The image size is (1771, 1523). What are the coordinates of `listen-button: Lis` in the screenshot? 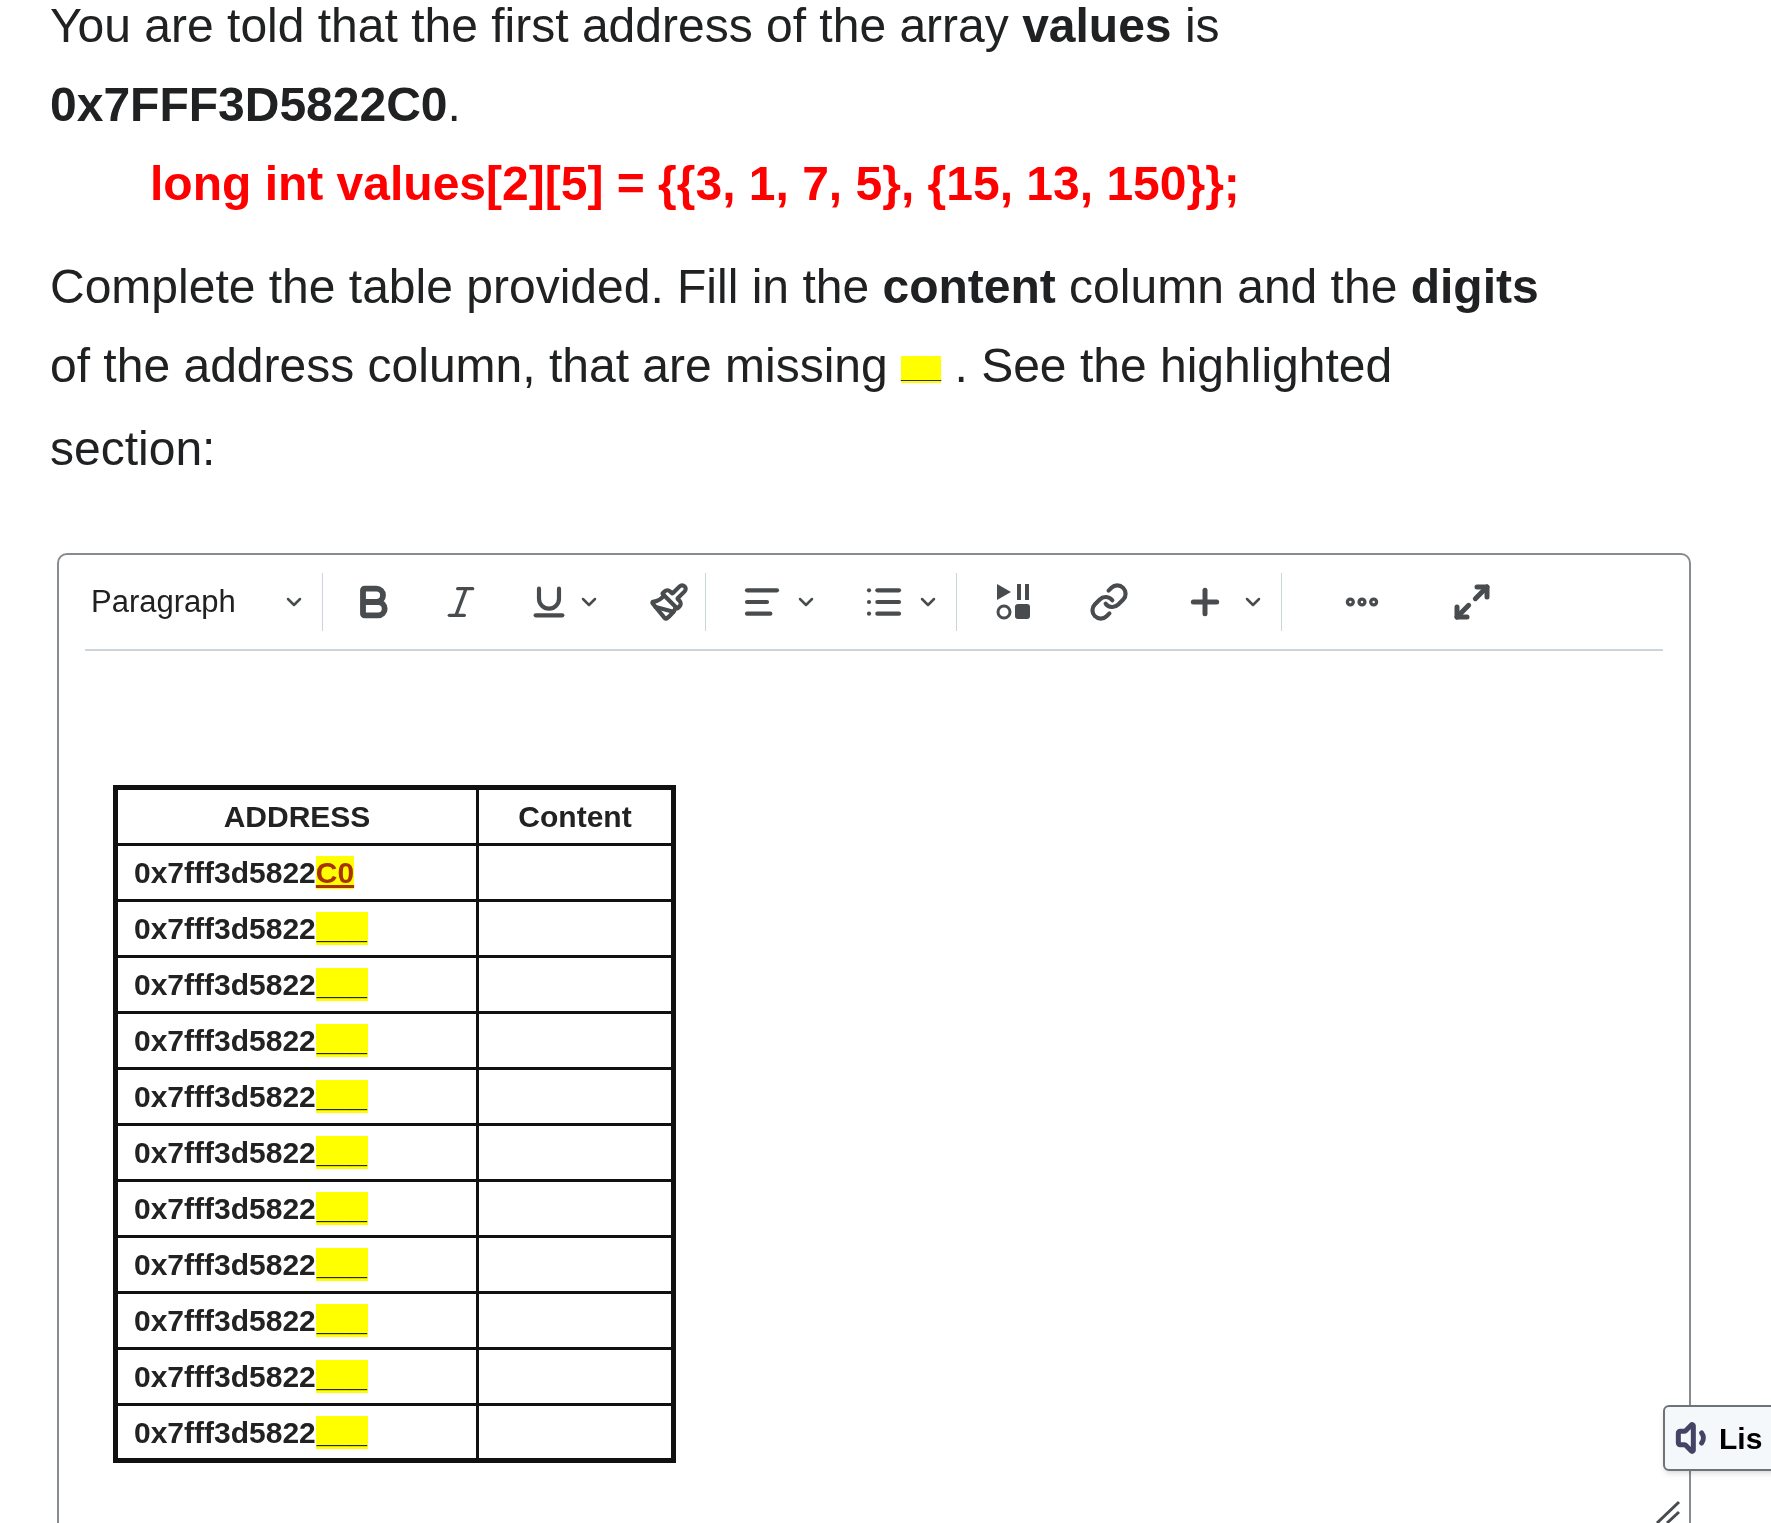 It's located at (1717, 1438).